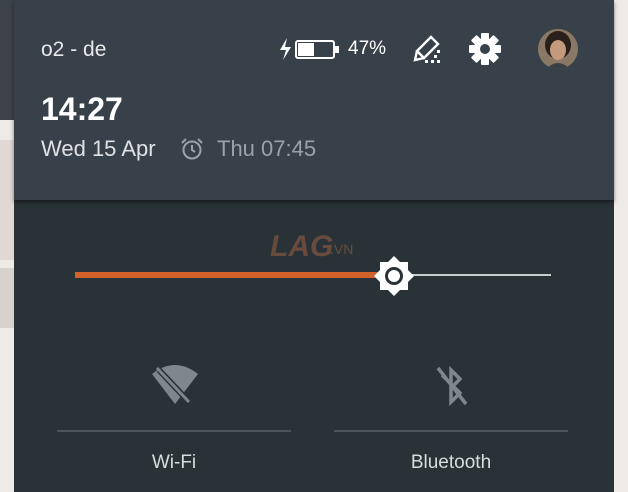 The width and height of the screenshot is (628, 492). I want to click on battery-percent: 47%, so click(367, 48).